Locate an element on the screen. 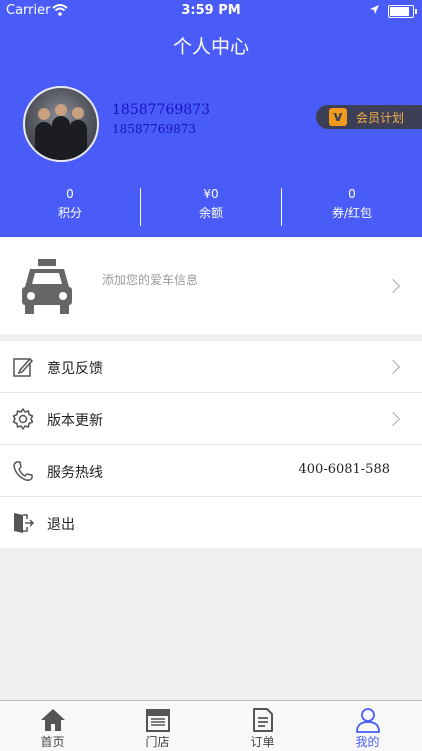 The height and width of the screenshot is (751, 422). location-icon is located at coordinates (374, 11).